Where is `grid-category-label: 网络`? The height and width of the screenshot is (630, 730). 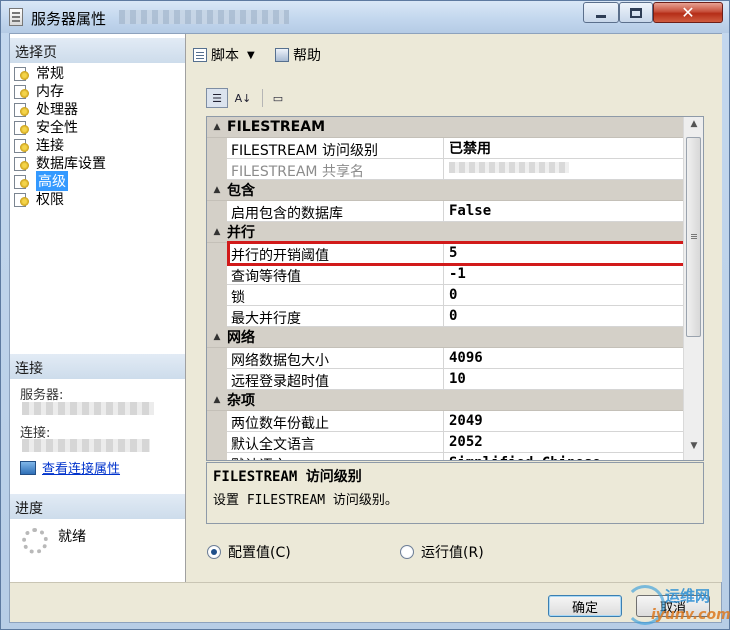 grid-category-label: 网络 is located at coordinates (241, 338).